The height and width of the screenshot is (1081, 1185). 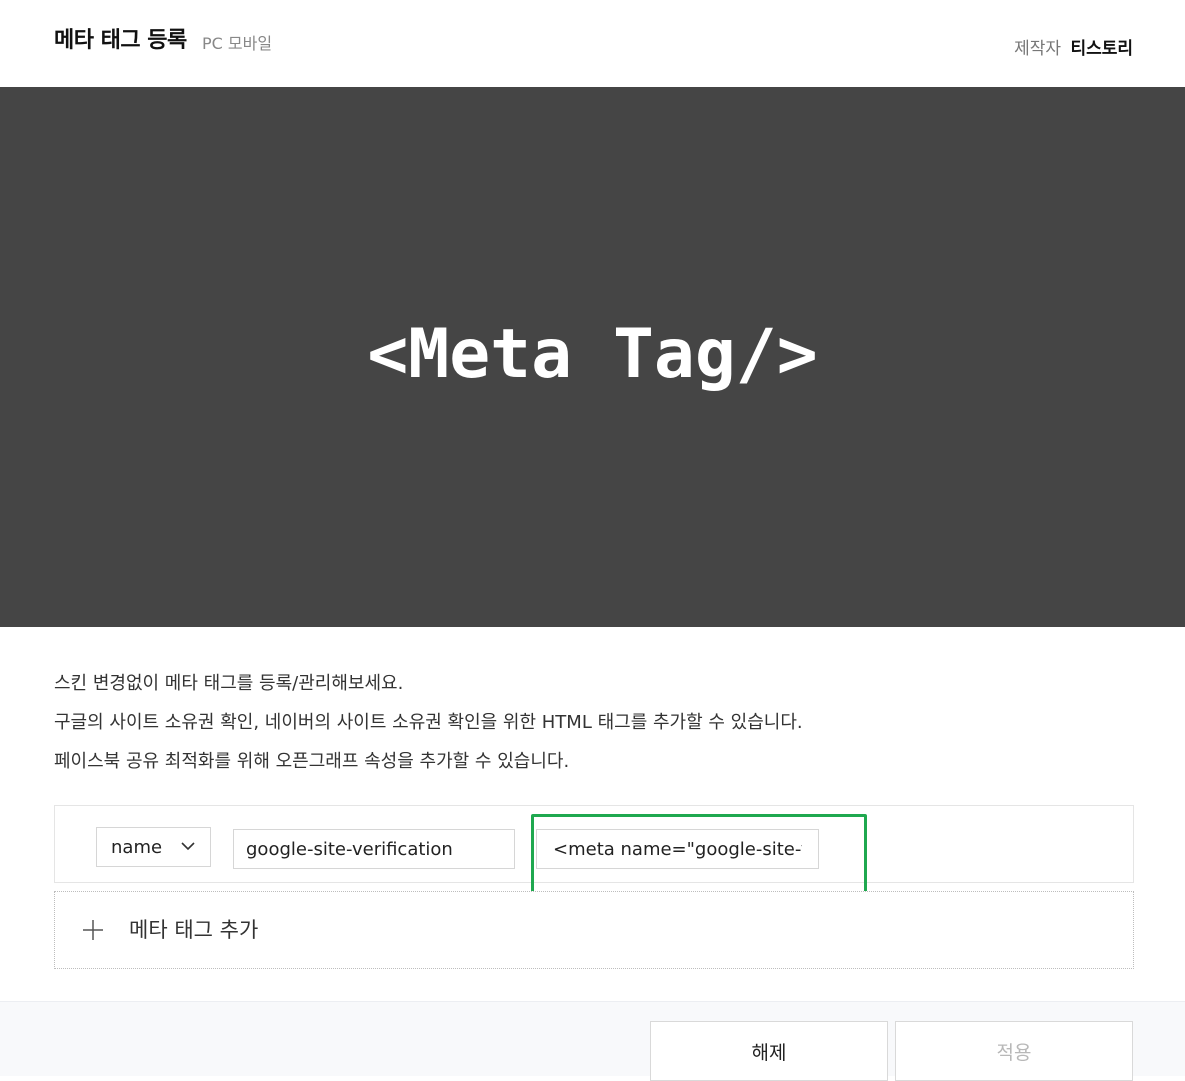 I want to click on attribute-select: name, so click(x=153, y=847).